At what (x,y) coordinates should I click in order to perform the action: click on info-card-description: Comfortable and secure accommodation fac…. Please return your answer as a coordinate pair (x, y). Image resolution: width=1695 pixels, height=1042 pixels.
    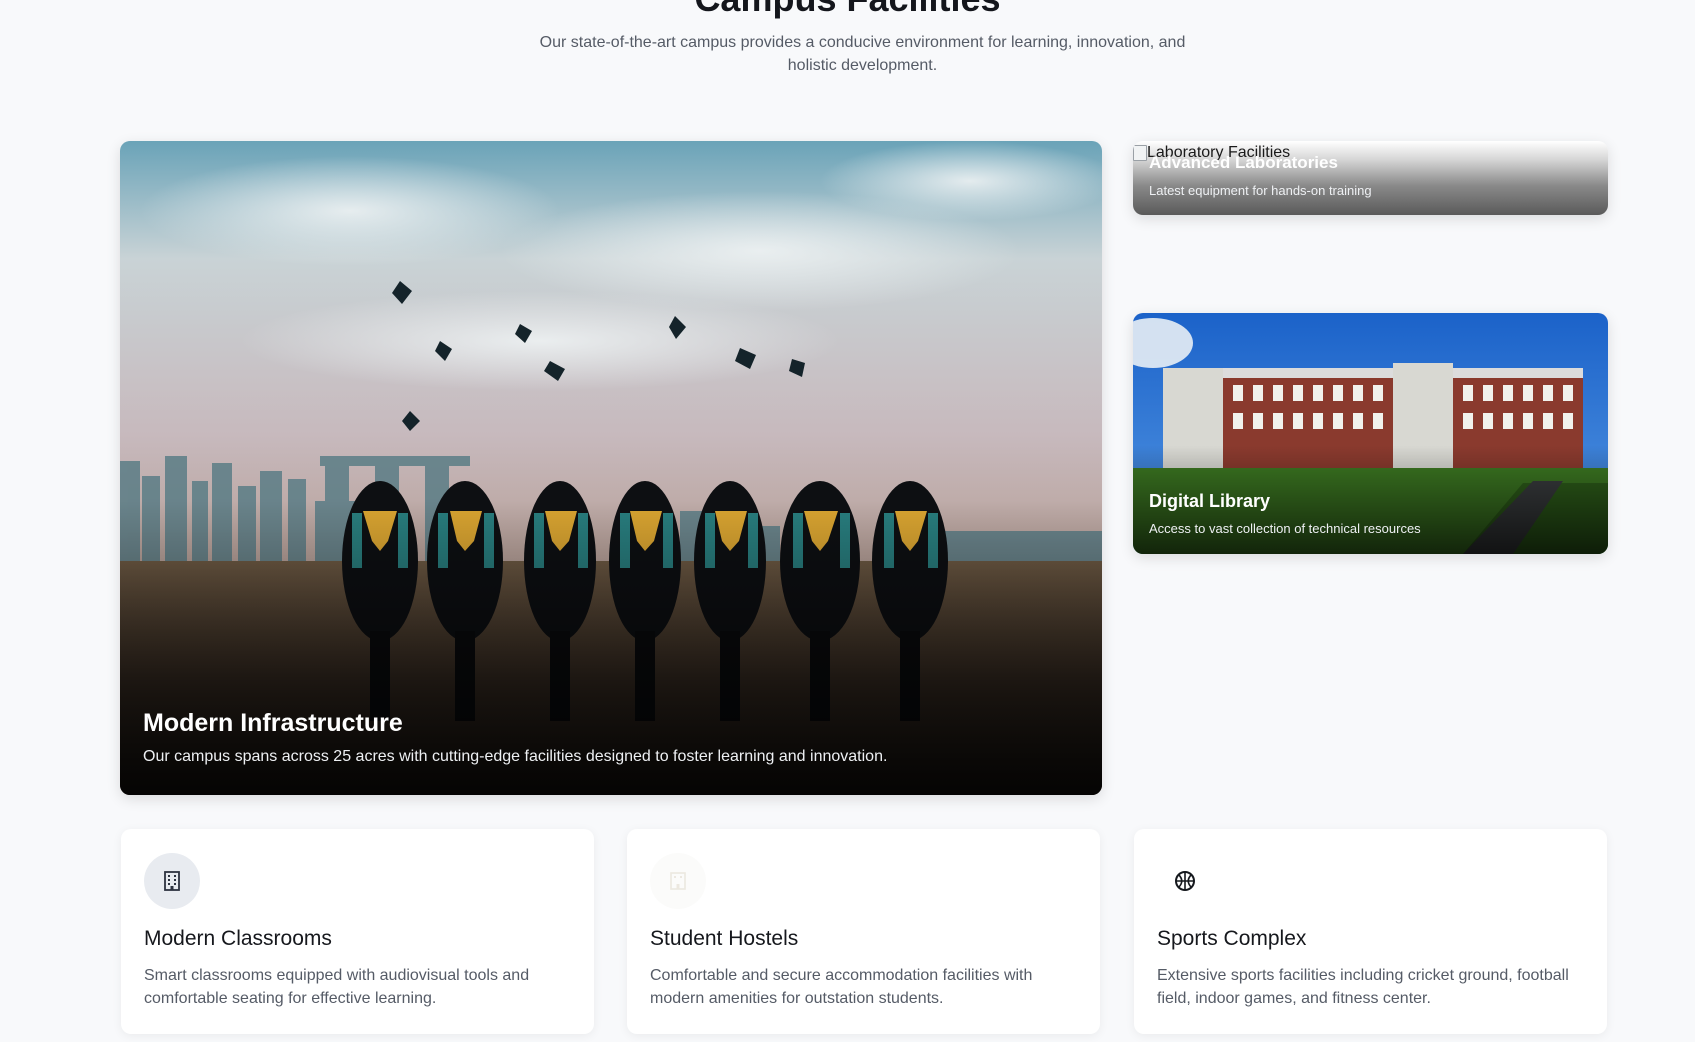
    Looking at the image, I should click on (841, 987).